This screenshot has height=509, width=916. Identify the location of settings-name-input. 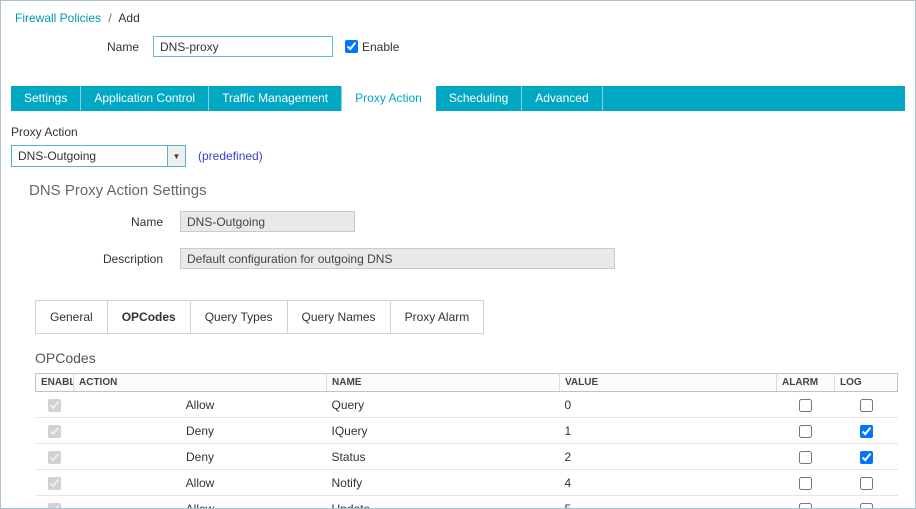
(267, 221).